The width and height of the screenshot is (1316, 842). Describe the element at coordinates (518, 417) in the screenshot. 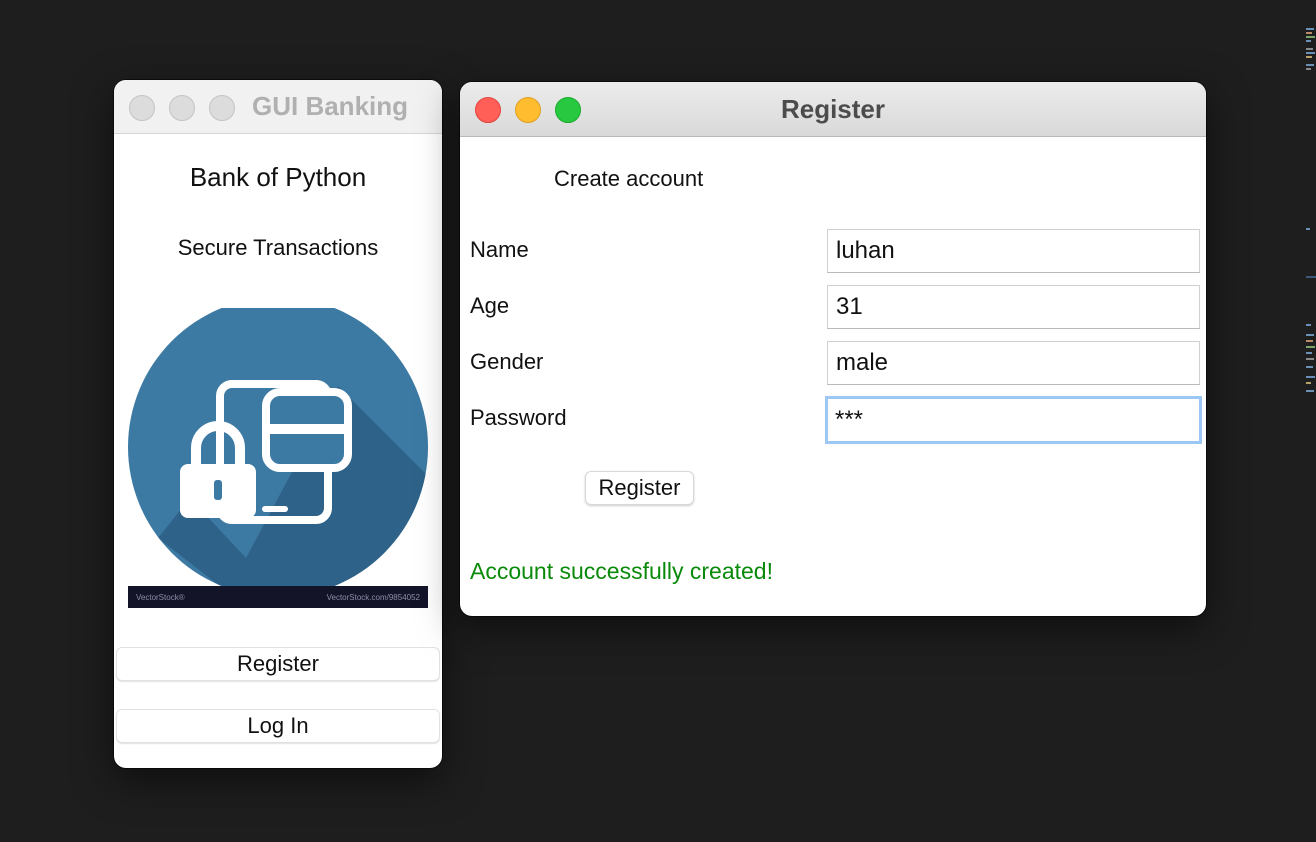

I see `password-label: Password` at that location.